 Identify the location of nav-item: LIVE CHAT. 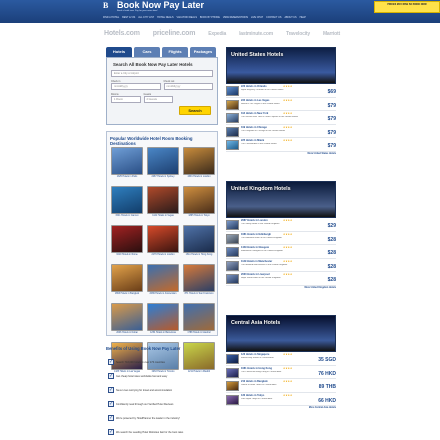
(257, 17).